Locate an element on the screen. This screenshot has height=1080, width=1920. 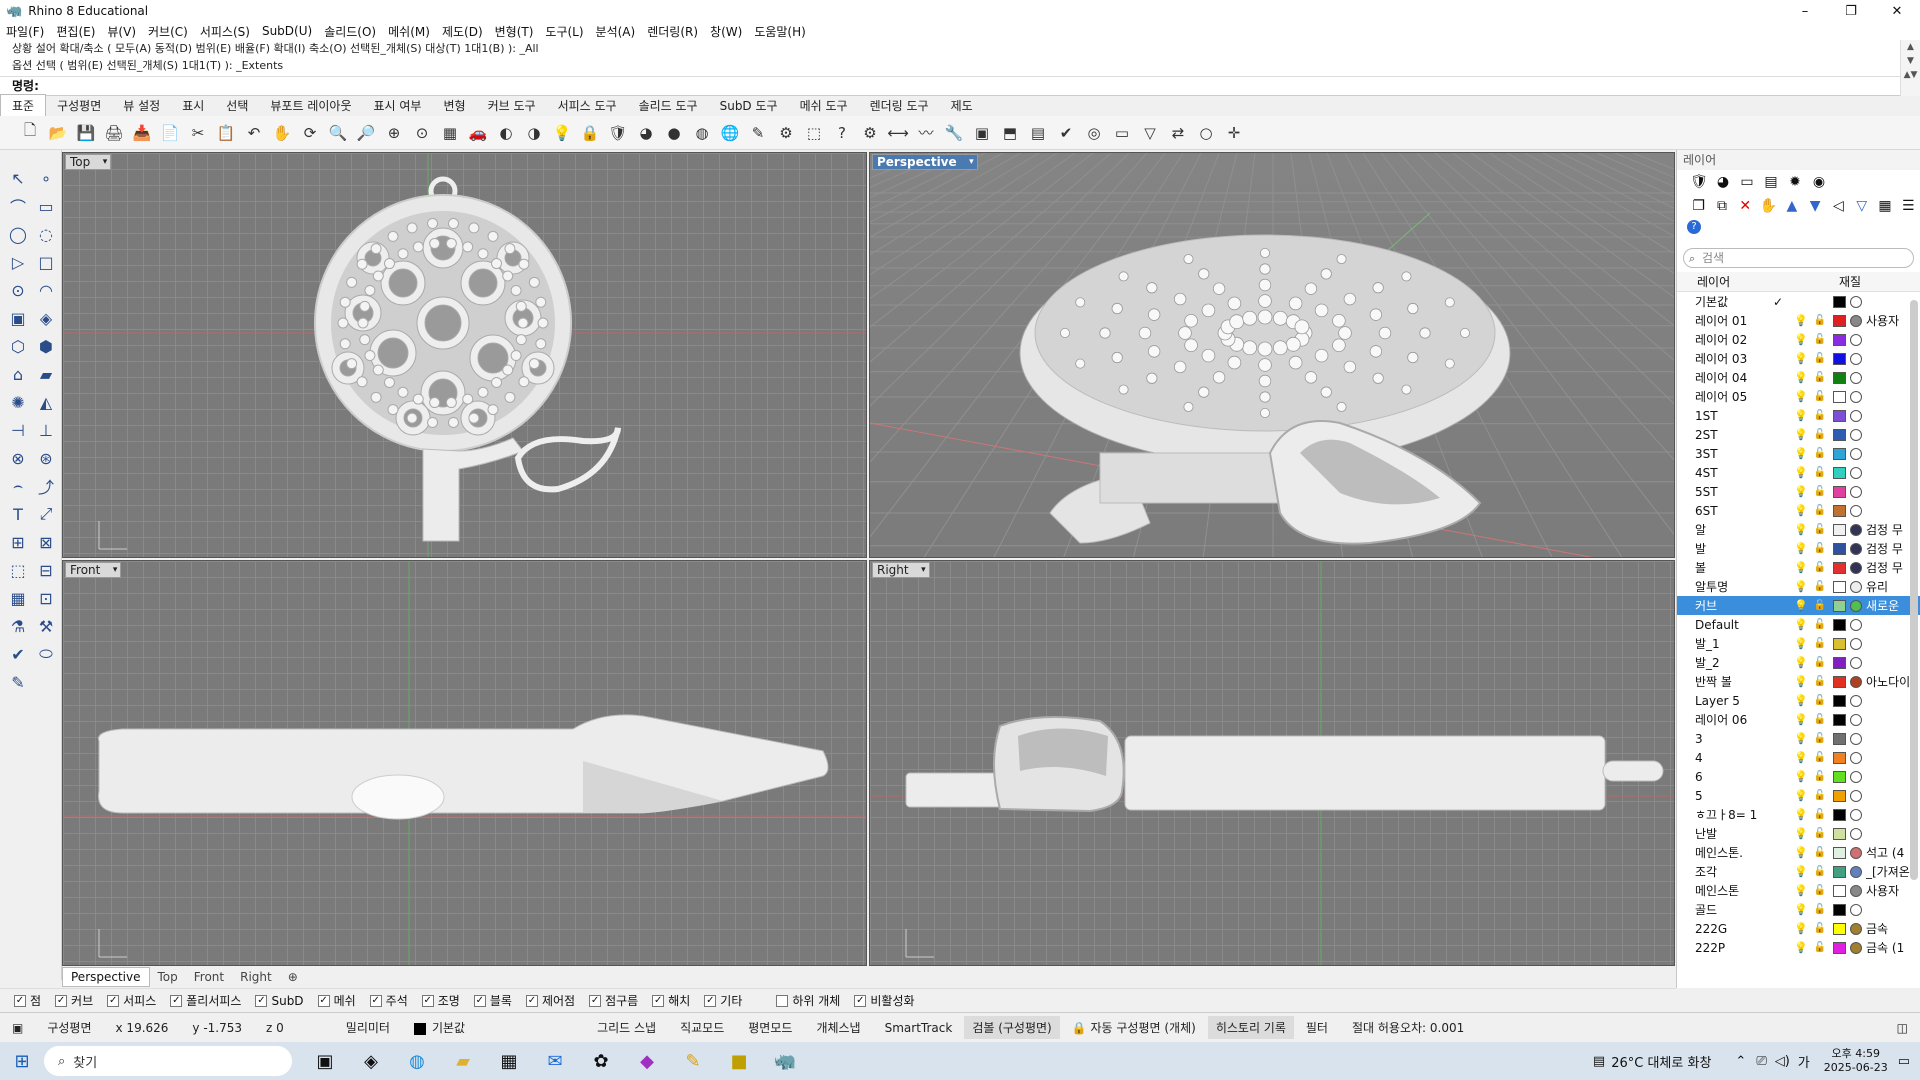
menu-file: 파일(F) is located at coordinates (25, 31).